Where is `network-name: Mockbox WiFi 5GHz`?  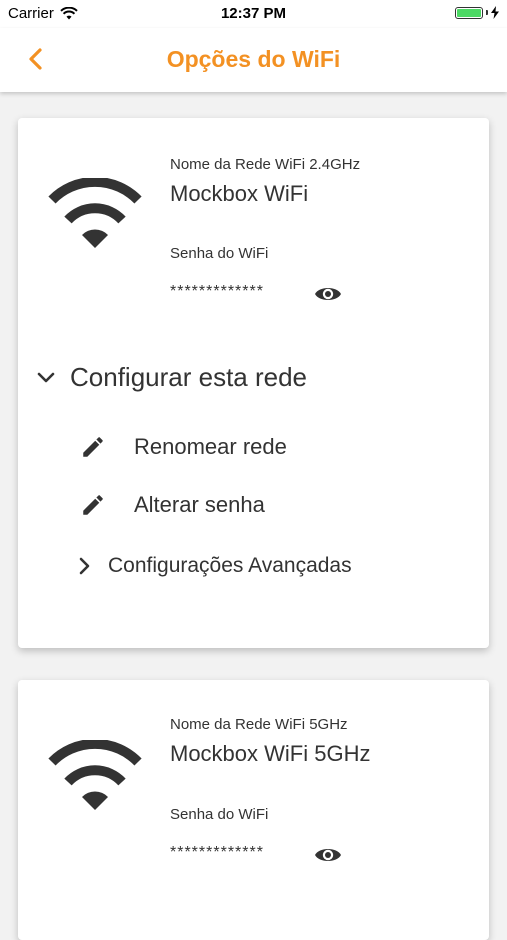 network-name: Mockbox WiFi 5GHz is located at coordinates (270, 753).